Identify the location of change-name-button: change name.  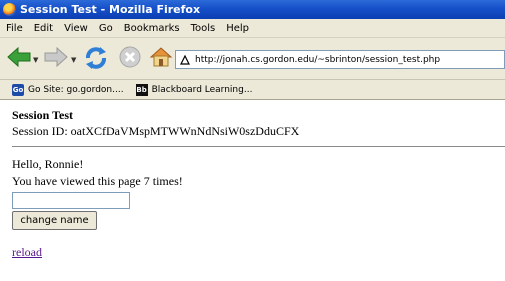
(54, 220).